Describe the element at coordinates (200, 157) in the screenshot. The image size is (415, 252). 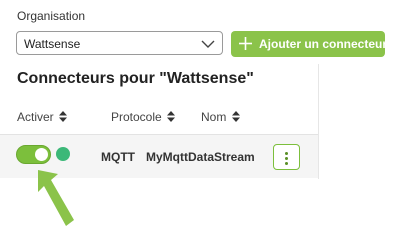
I see `name-cell: MyMqttDataStream` at that location.